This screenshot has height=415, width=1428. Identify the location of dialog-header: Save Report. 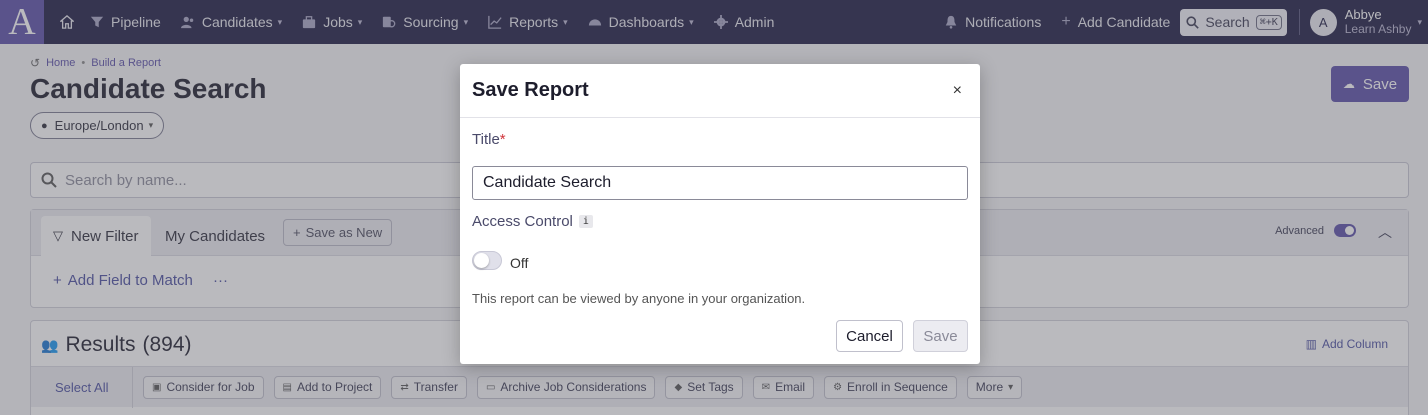
(720, 91).